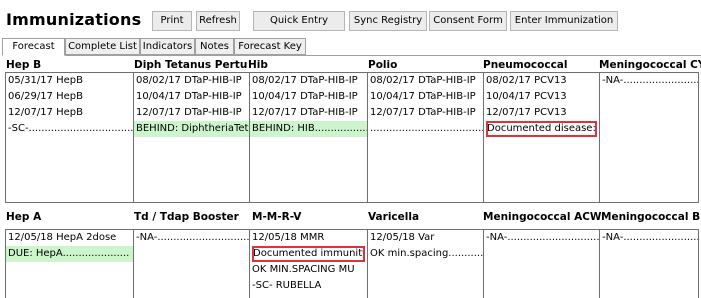  What do you see at coordinates (541, 97) in the screenshot?
I see `list-item: 10/04/17 PCV13` at bounding box center [541, 97].